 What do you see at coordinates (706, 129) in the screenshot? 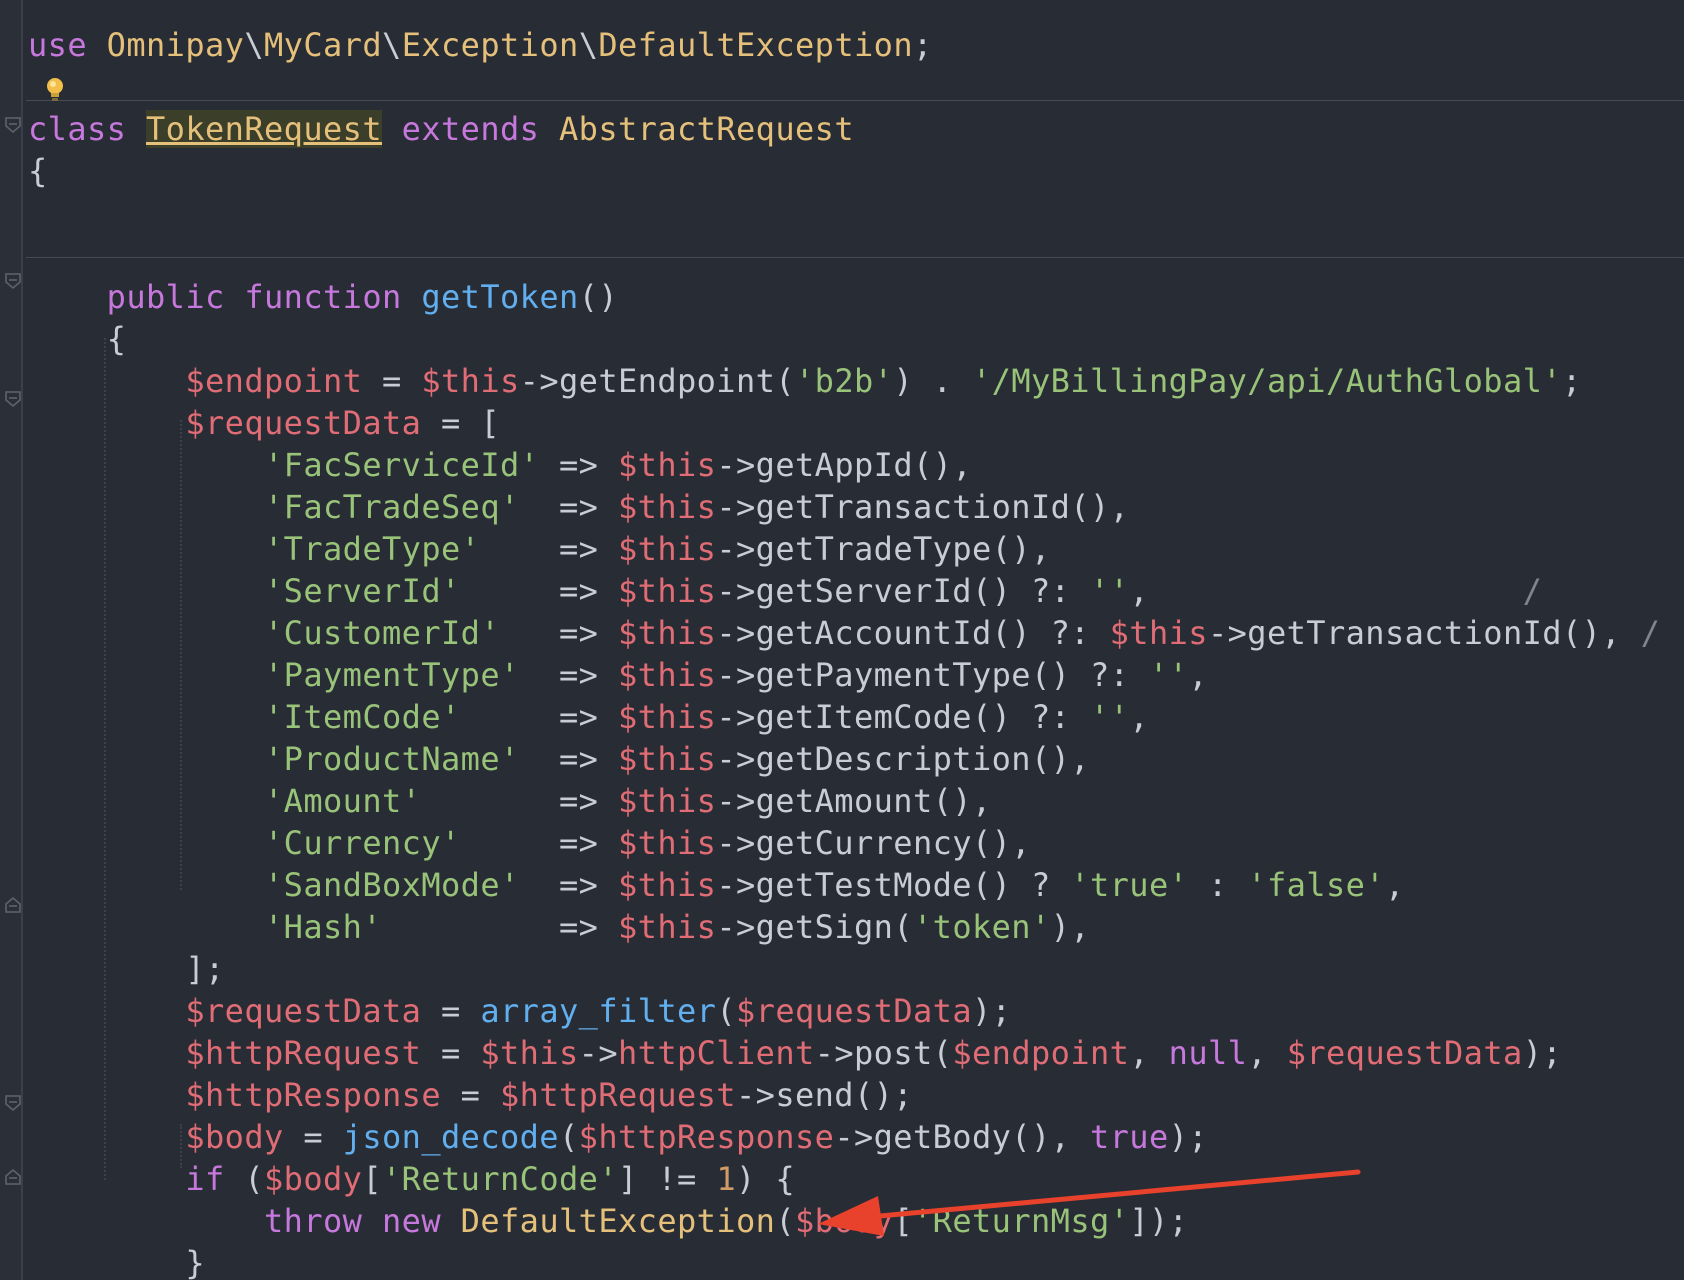
I see `code-token: AbstractRequest` at bounding box center [706, 129].